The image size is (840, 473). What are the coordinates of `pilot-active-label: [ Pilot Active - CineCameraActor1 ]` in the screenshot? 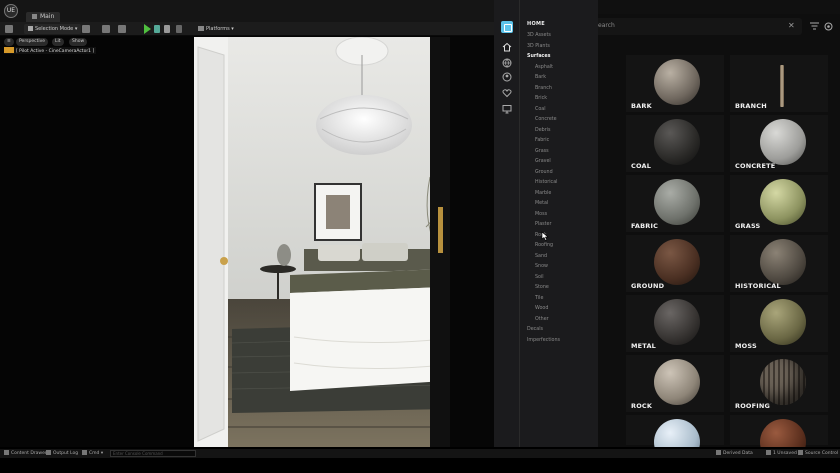 It's located at (50, 50).